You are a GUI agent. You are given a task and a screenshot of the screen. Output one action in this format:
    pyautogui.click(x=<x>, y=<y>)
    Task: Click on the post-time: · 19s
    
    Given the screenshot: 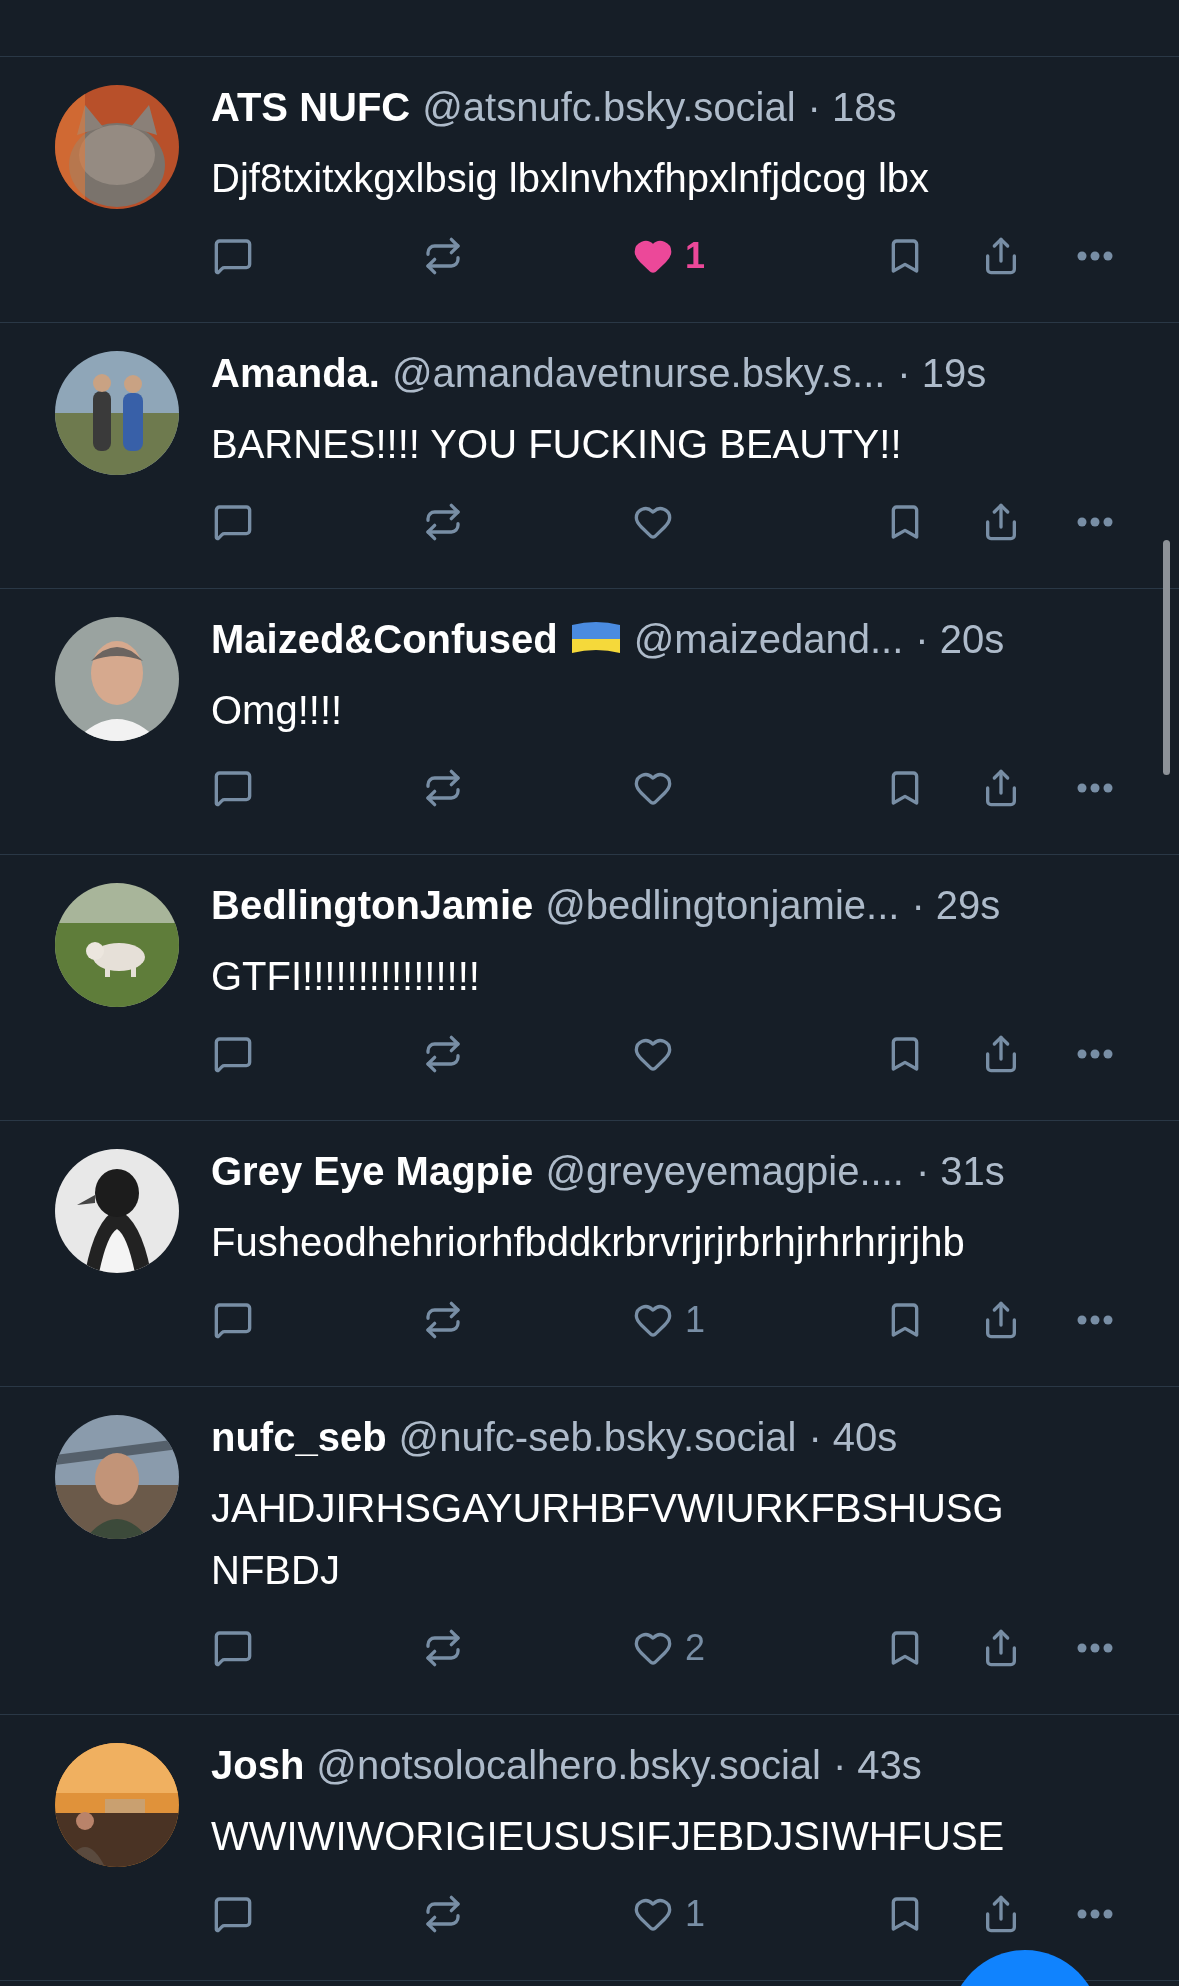 What is the action you would take?
    pyautogui.click(x=942, y=373)
    